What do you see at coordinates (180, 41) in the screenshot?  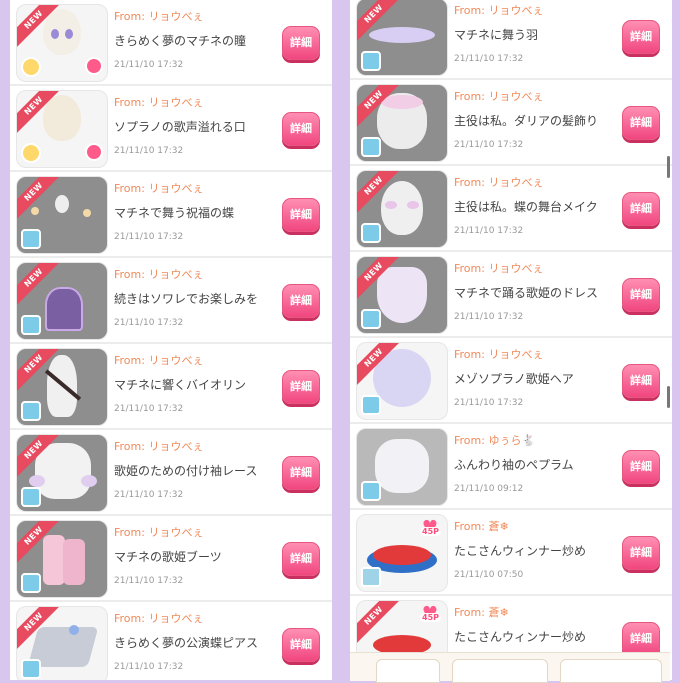 I see `item-title: きらめく夢のマチネの瞳` at bounding box center [180, 41].